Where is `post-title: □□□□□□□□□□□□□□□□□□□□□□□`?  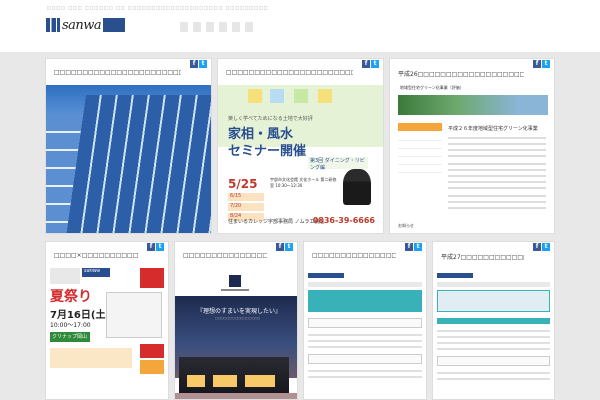 post-title: □□□□□□□□□□□□□□□□□□□□□□□ is located at coordinates (354, 255).